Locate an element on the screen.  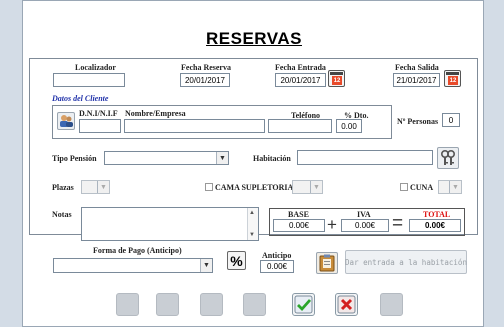
plazas-select: ▼ is located at coordinates (95, 187).